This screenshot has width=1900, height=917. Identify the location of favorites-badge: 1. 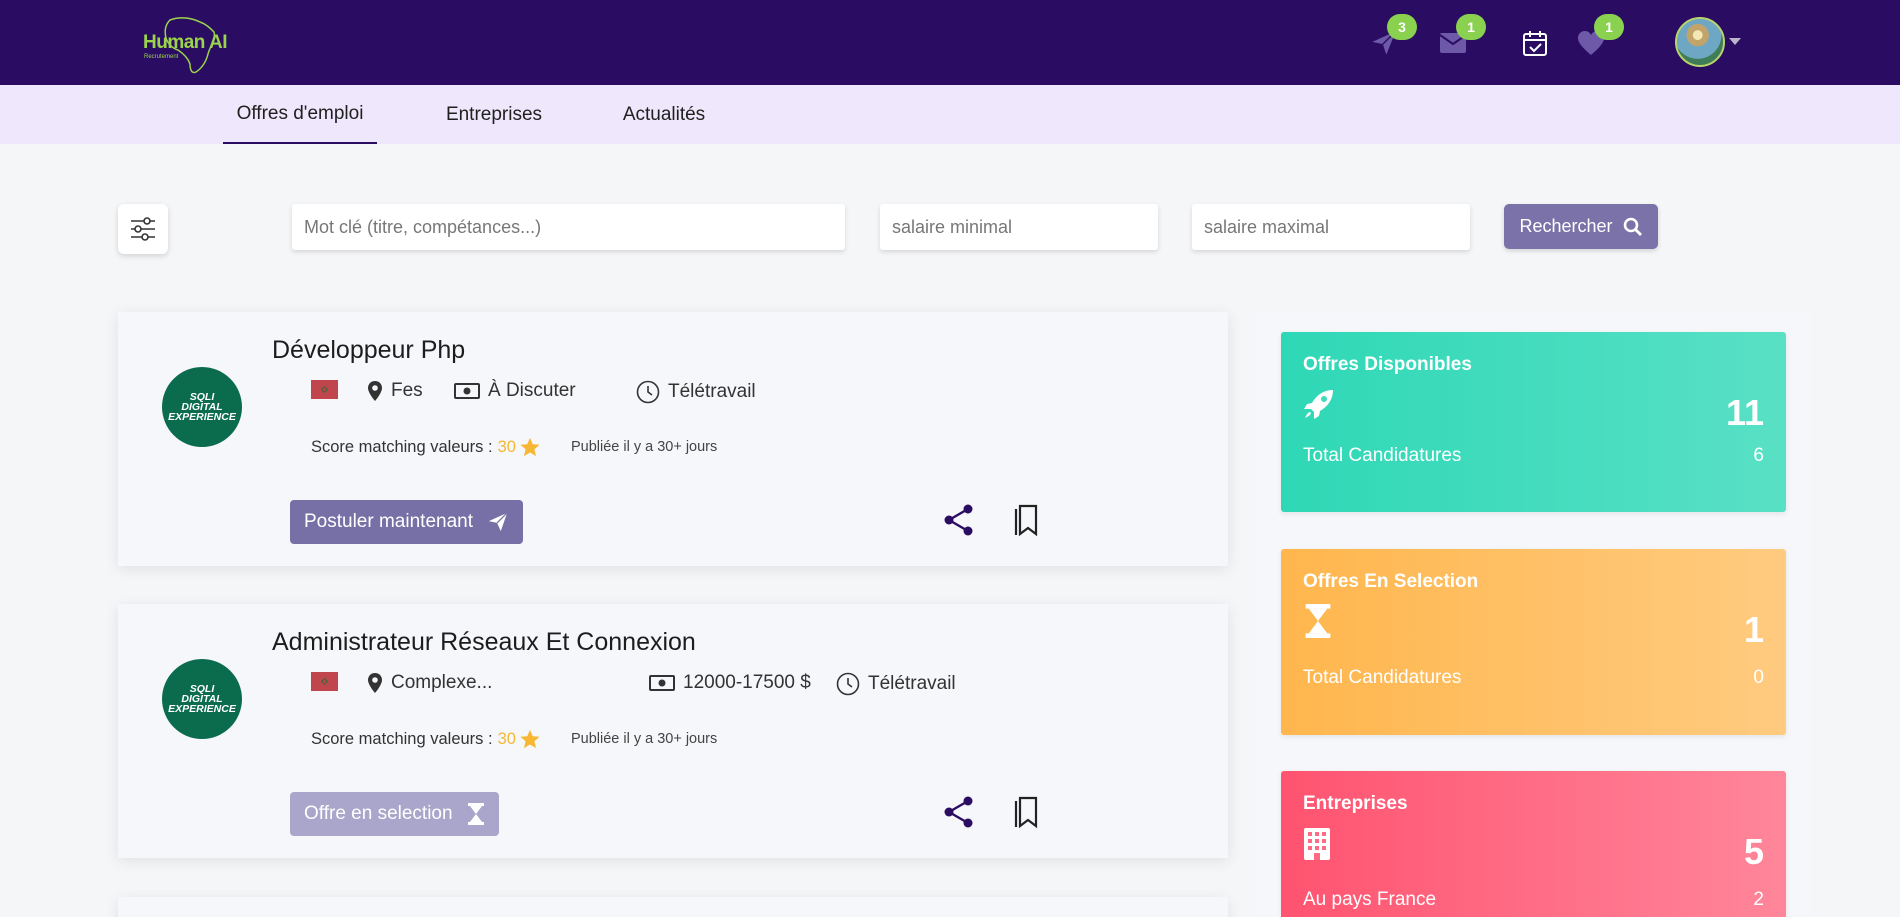
(1609, 27).